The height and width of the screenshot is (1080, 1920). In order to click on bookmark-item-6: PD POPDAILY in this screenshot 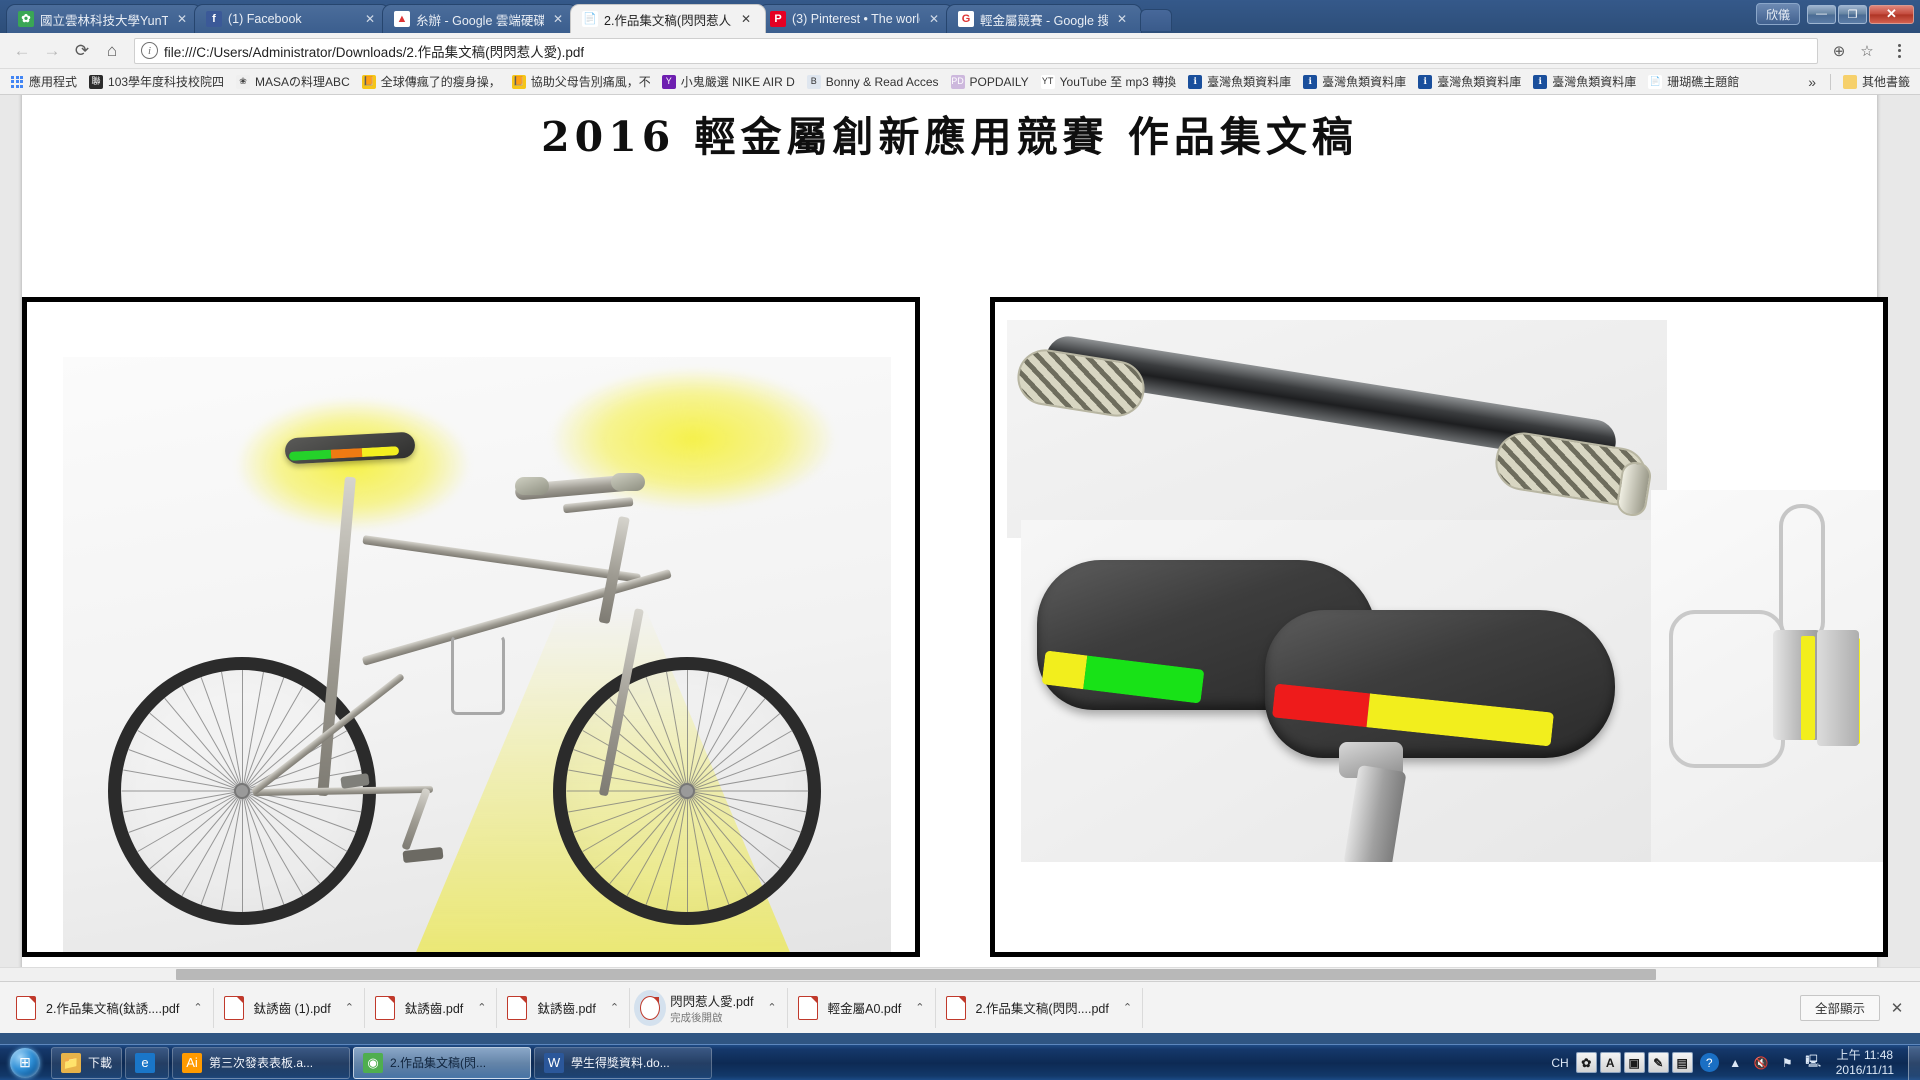, I will do `click(990, 81)`.